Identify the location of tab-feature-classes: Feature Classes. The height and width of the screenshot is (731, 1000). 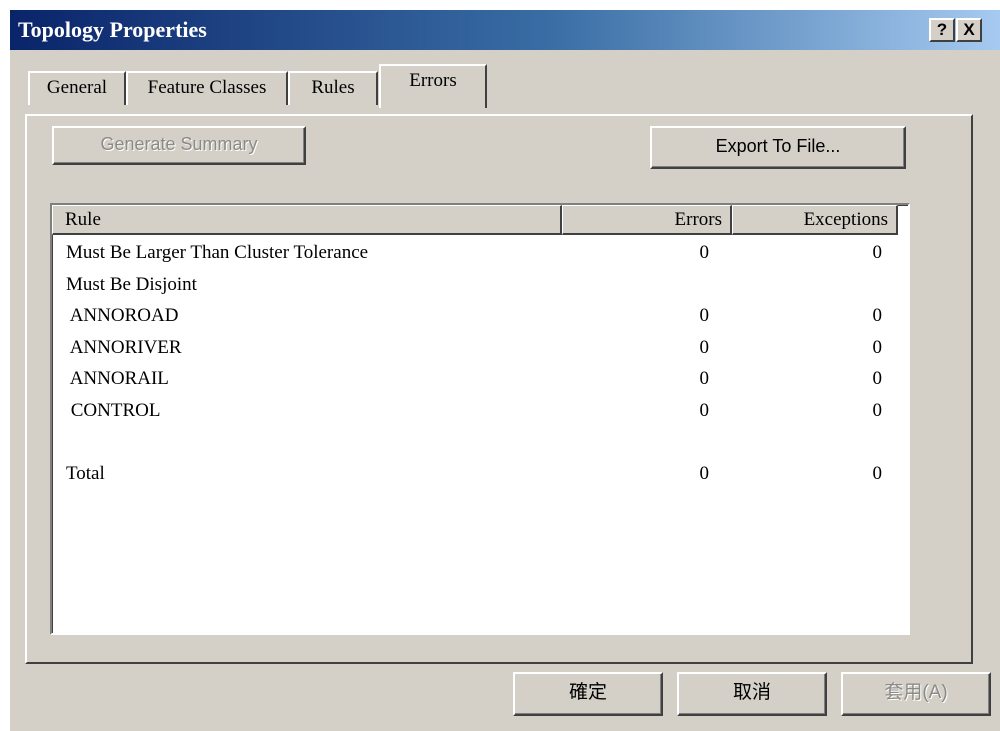
(207, 88).